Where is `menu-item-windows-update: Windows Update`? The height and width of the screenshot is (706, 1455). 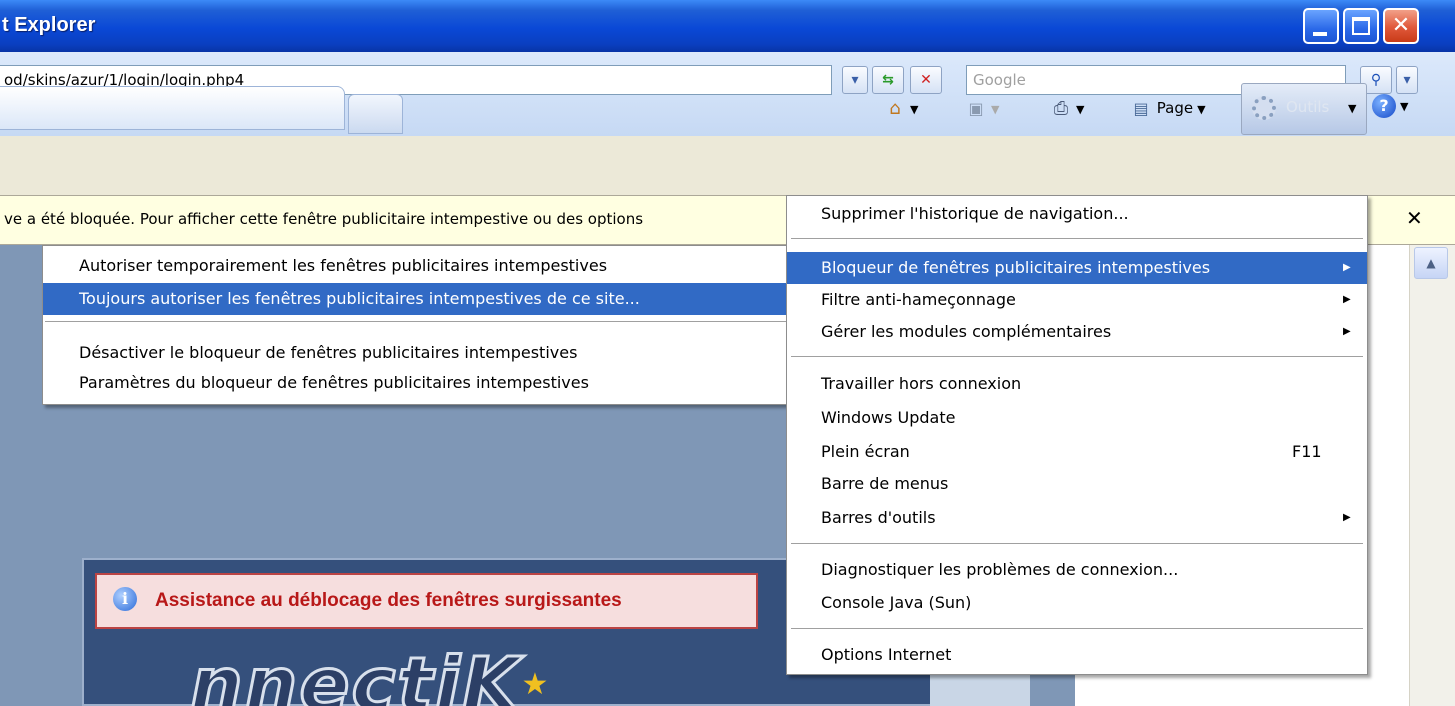 menu-item-windows-update: Windows Update is located at coordinates (1077, 418).